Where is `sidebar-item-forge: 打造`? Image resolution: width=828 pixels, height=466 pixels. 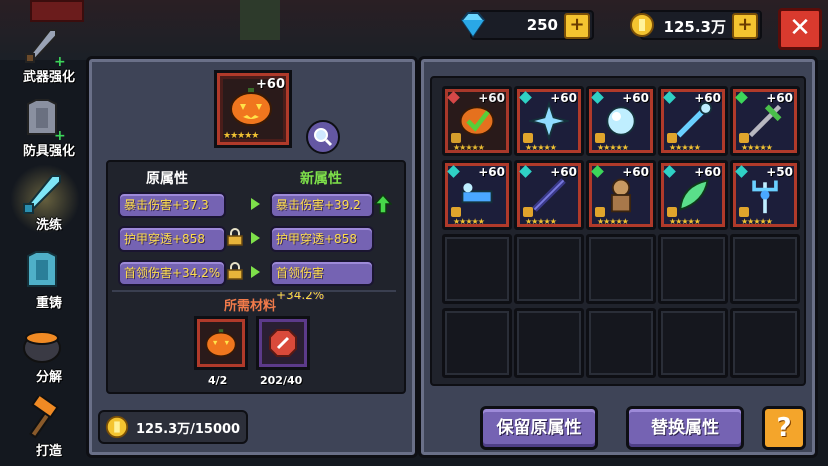
sidebar-item-forge: 打造 is located at coordinates (42, 428).